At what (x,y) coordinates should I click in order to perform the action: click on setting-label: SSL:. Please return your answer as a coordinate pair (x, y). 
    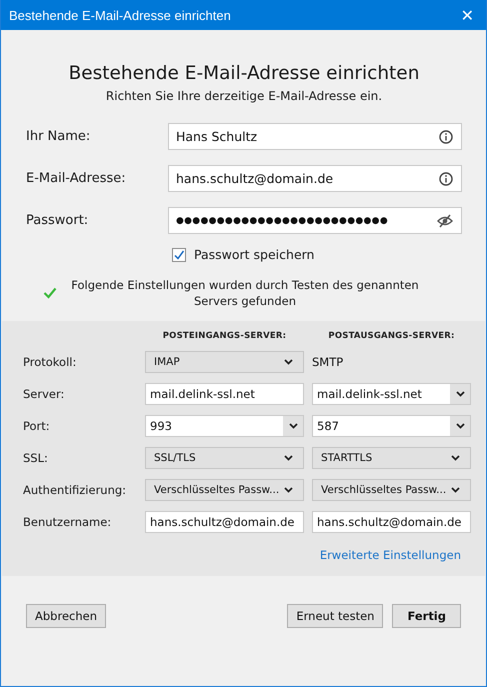
    Looking at the image, I should click on (36, 458).